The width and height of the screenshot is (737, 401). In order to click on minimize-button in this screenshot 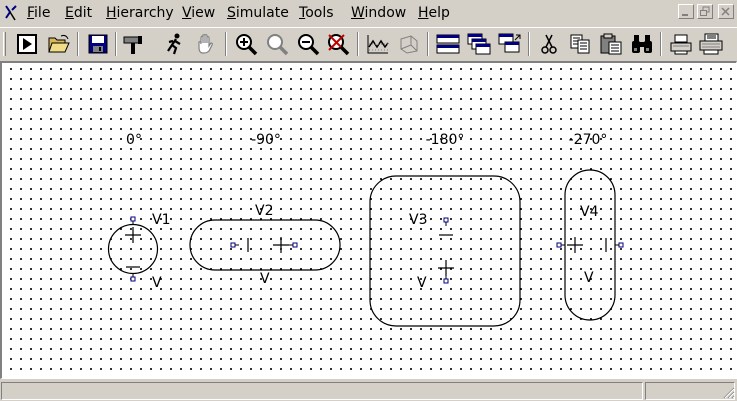, I will do `click(686, 11)`.